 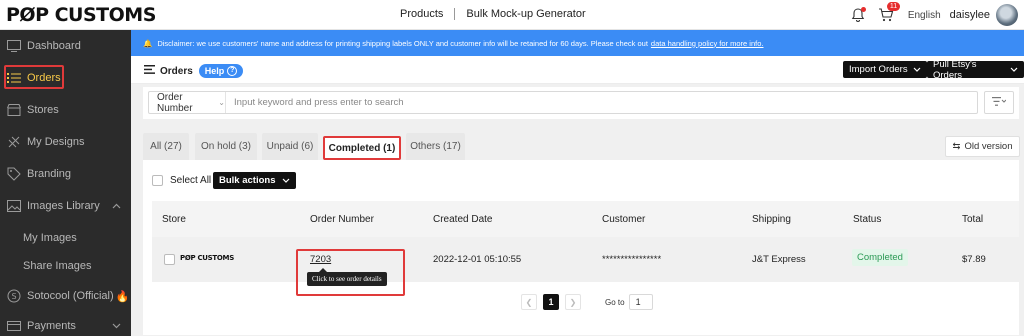 I want to click on page-1-button: 1, so click(x=551, y=302).